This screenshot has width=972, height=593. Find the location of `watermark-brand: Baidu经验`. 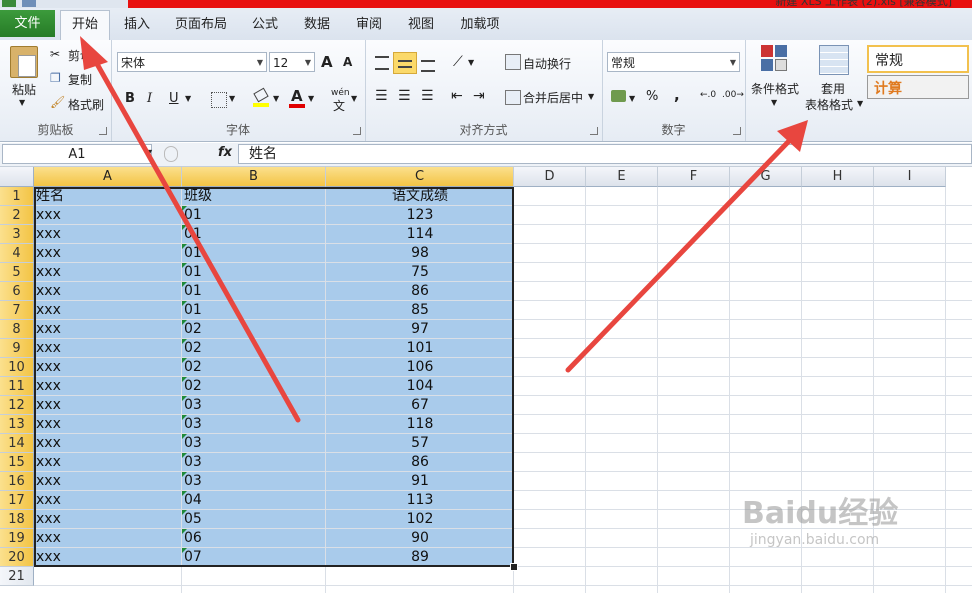

watermark-brand: Baidu经验 is located at coordinates (820, 513).